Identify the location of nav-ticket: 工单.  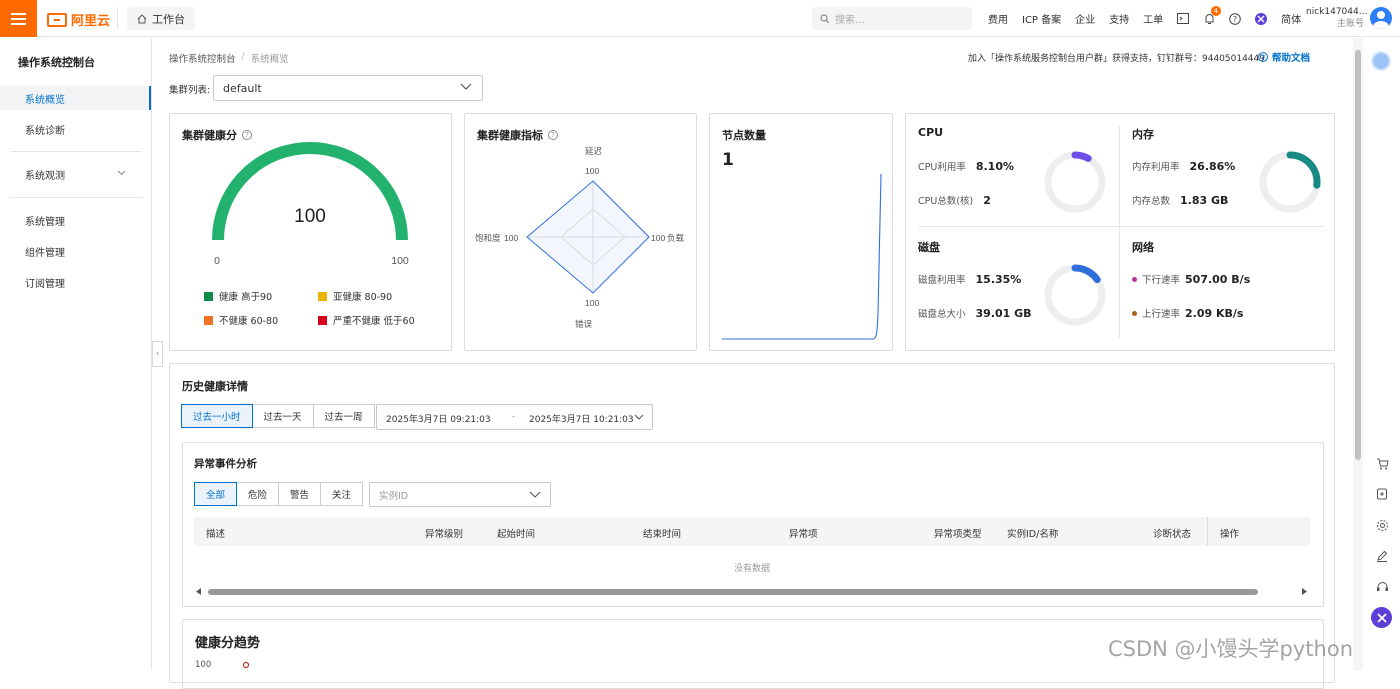
(1153, 18).